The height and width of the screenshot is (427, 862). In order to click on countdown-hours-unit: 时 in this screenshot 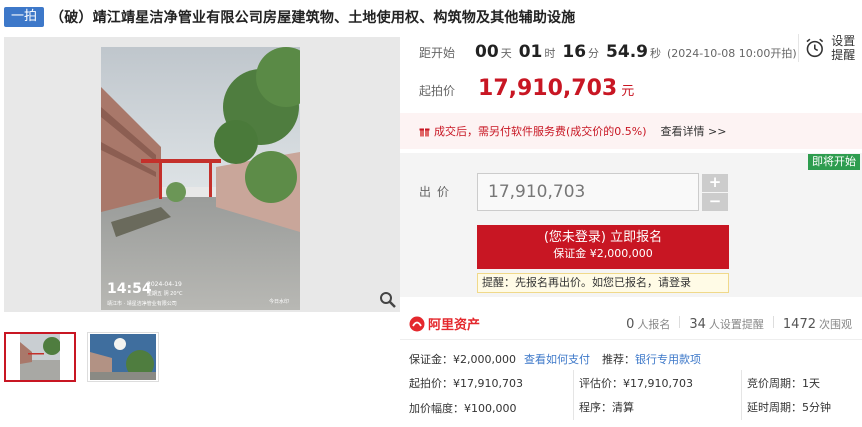, I will do `click(550, 53)`.